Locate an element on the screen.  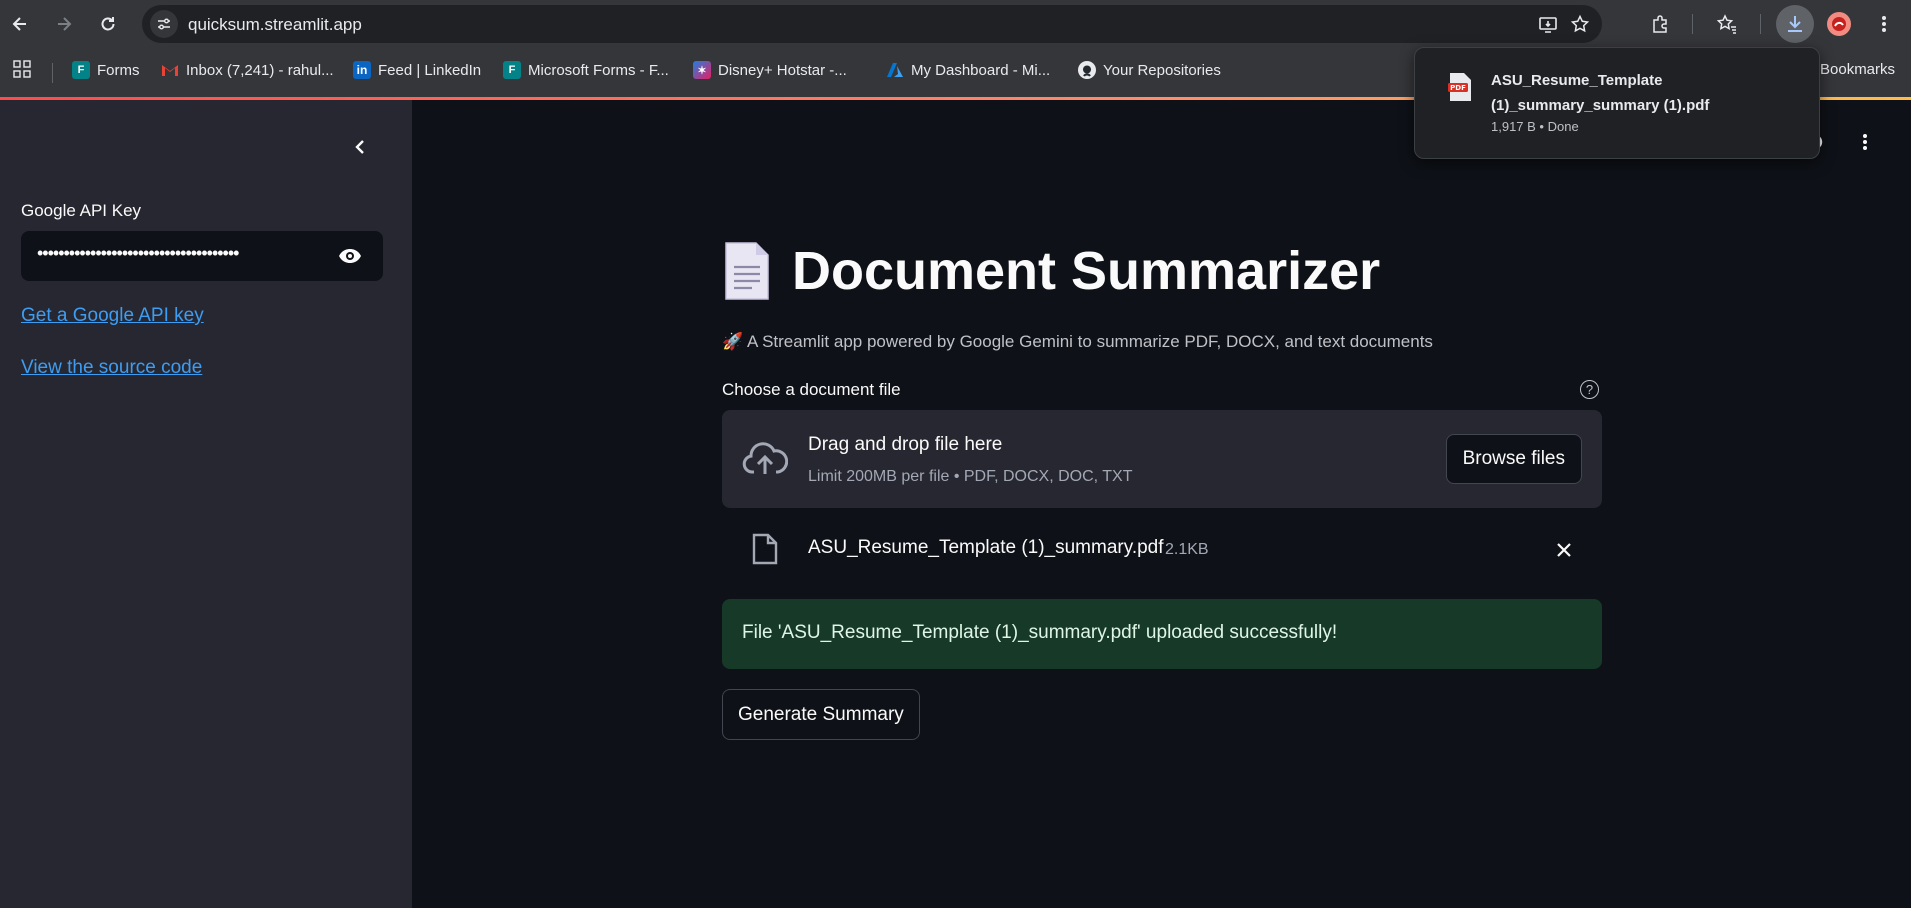
browser-toolbar: quicksum.streamlit.app is located at coordinates (955, 24).